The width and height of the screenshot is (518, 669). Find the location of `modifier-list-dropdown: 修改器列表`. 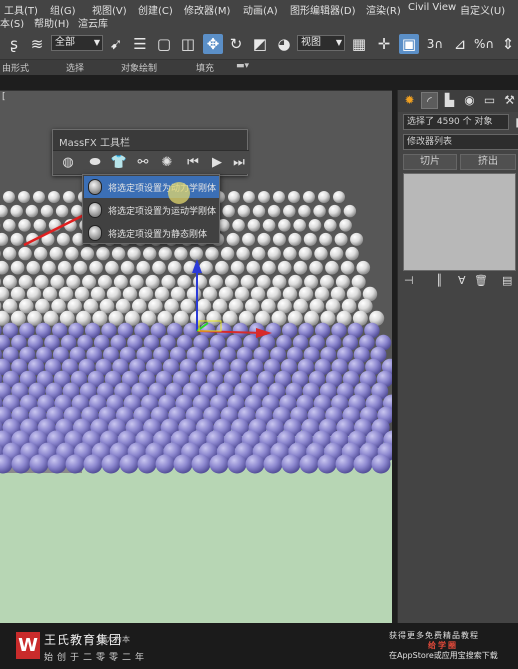

modifier-list-dropdown: 修改器列表 is located at coordinates (460, 142).